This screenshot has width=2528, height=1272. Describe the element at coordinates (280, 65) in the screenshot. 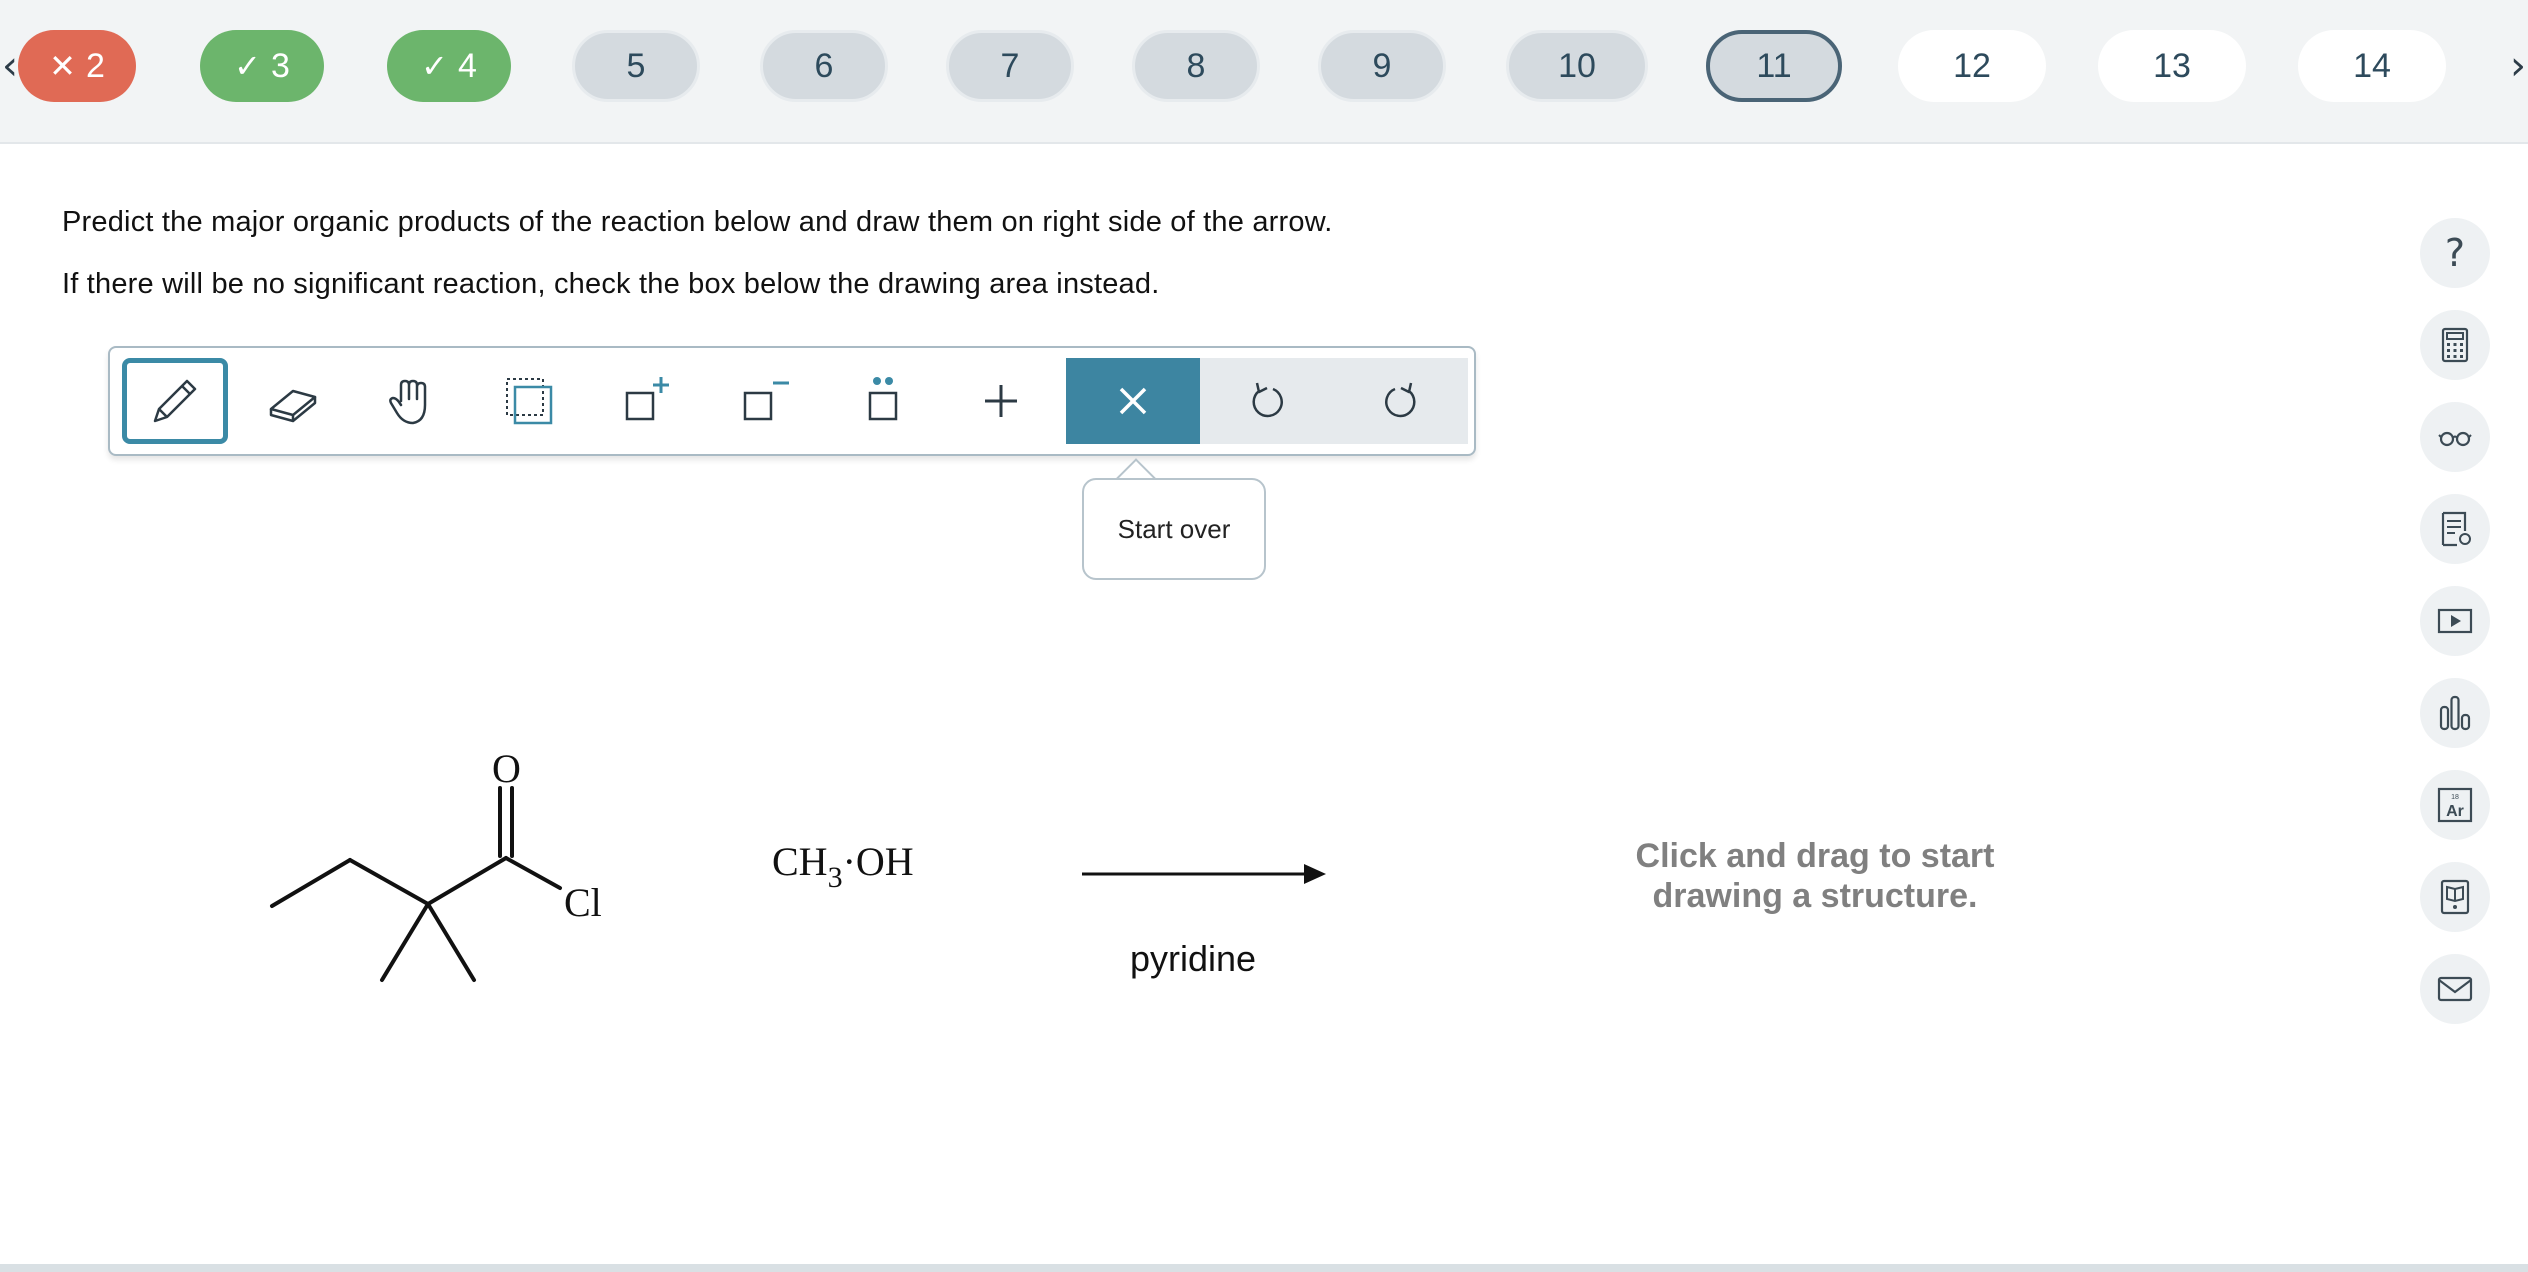

I see `question-number: 3` at that location.